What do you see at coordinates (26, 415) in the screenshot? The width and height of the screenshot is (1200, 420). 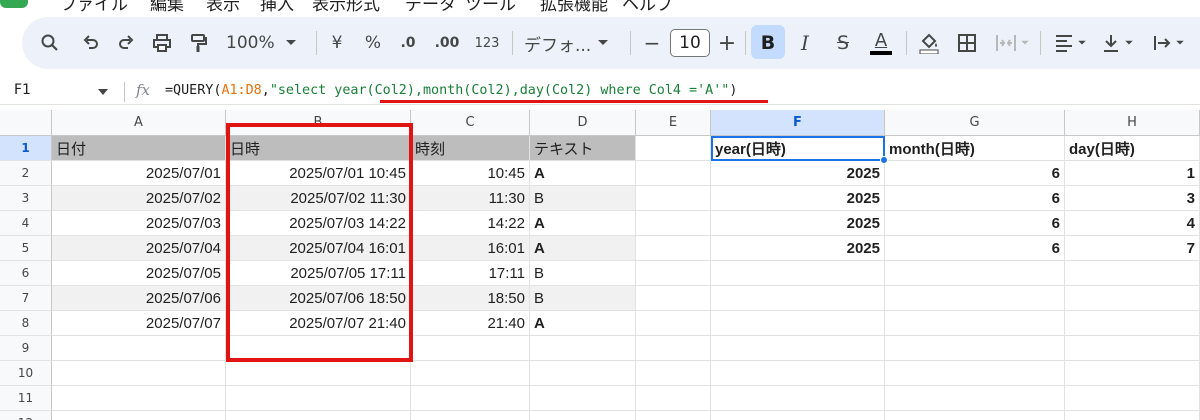 I see `row-header-12: 12` at bounding box center [26, 415].